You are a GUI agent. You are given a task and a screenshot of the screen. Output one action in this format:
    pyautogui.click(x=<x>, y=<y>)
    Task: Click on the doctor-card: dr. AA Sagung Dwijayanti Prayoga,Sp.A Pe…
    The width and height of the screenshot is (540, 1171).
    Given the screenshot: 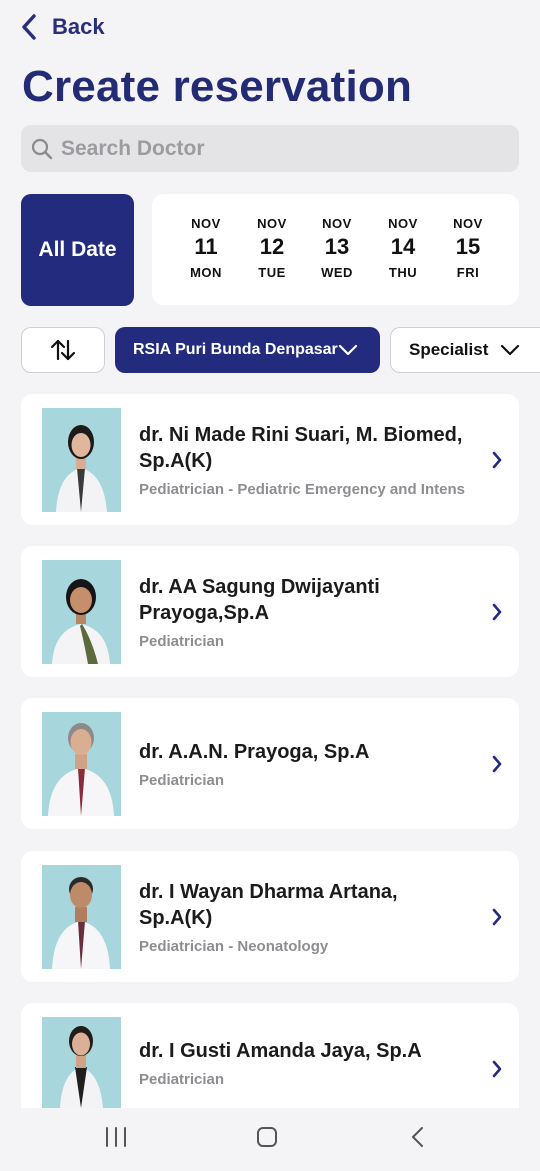 What is the action you would take?
    pyautogui.click(x=270, y=611)
    